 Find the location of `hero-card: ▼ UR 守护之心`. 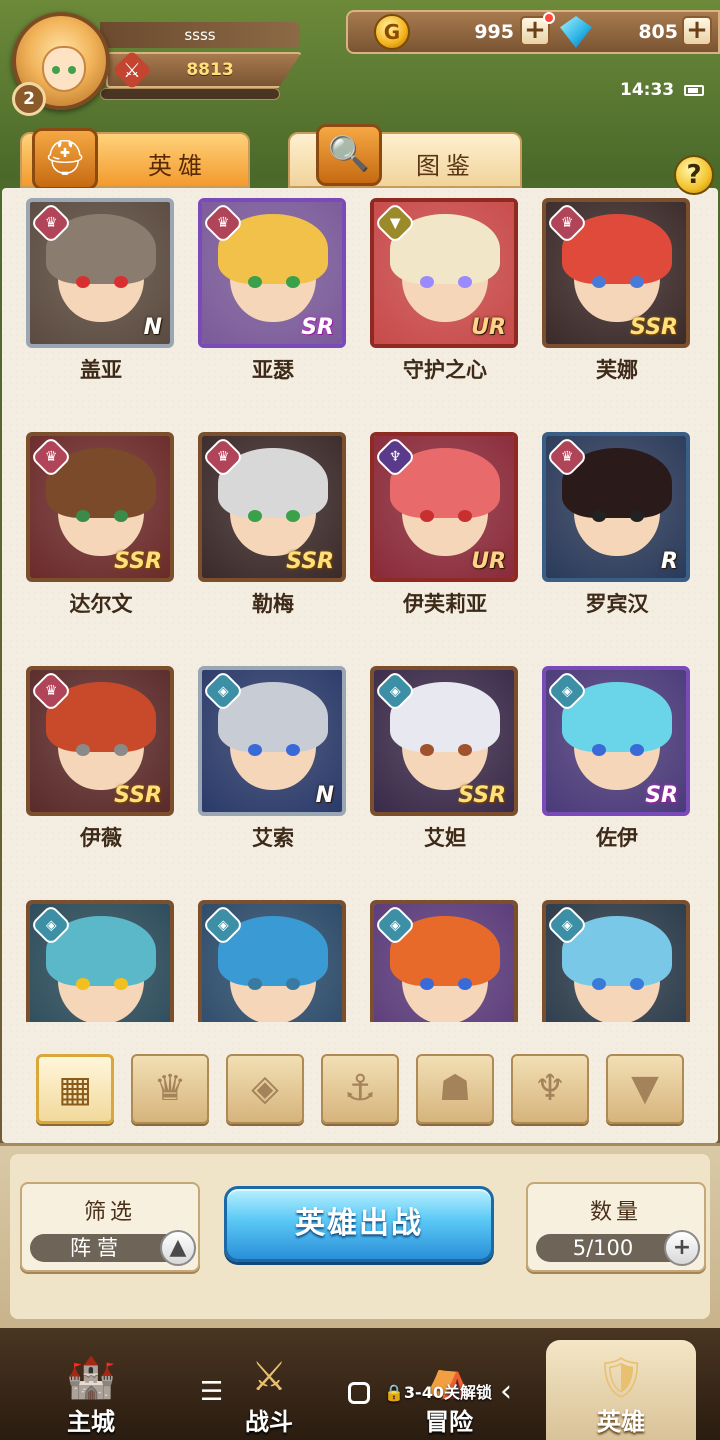

hero-card: ▼ UR 守护之心 is located at coordinates (445, 288).